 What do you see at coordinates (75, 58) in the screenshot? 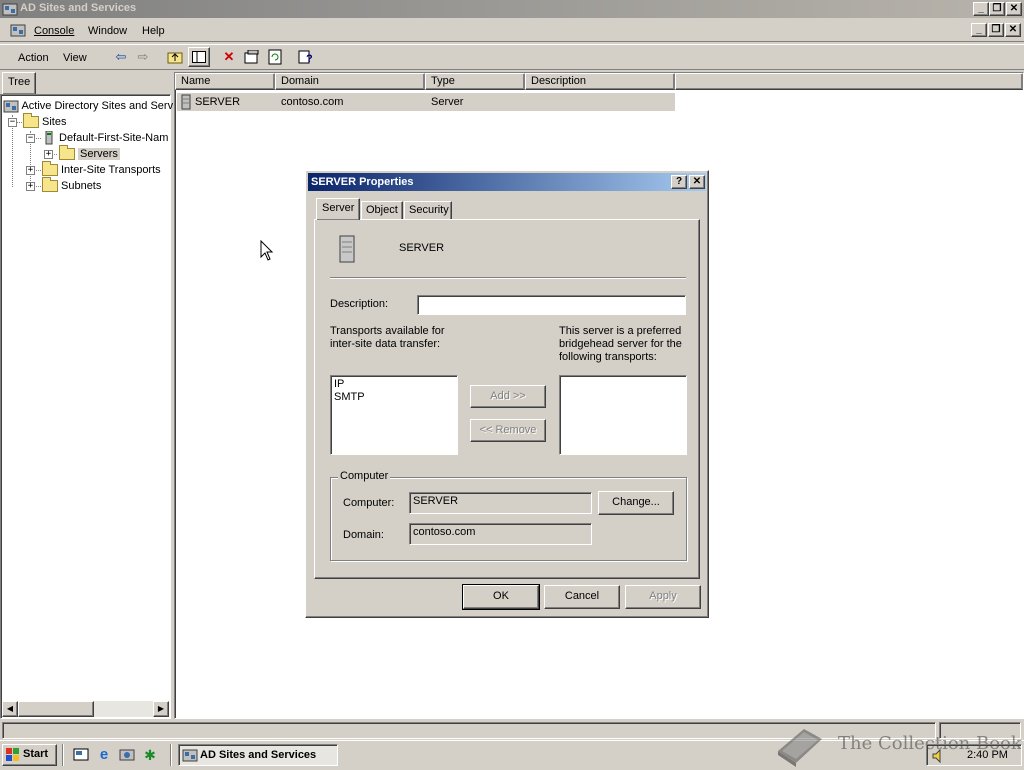
I see `view-menu: View` at bounding box center [75, 58].